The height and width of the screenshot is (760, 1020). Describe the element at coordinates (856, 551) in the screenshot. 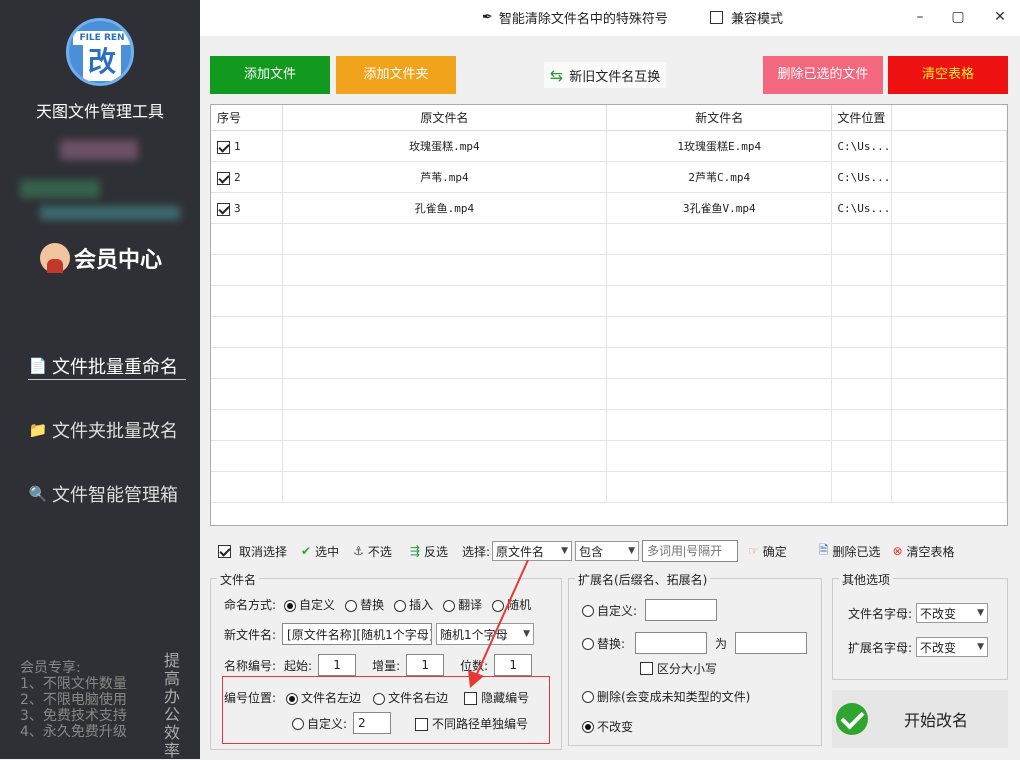

I see `delete-selected-label: 删除已选` at that location.